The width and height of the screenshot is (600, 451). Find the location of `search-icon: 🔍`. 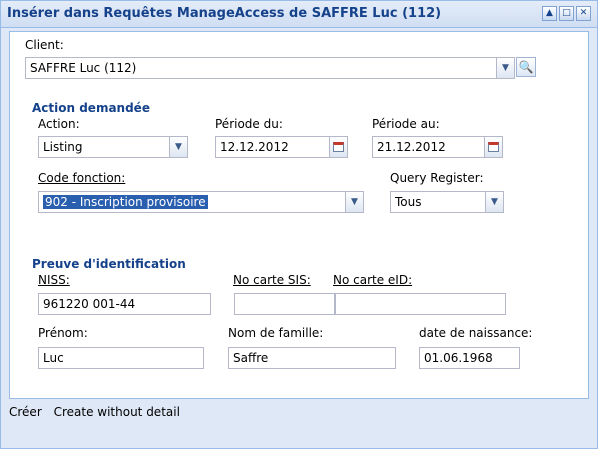

search-icon: 🔍 is located at coordinates (526, 67).